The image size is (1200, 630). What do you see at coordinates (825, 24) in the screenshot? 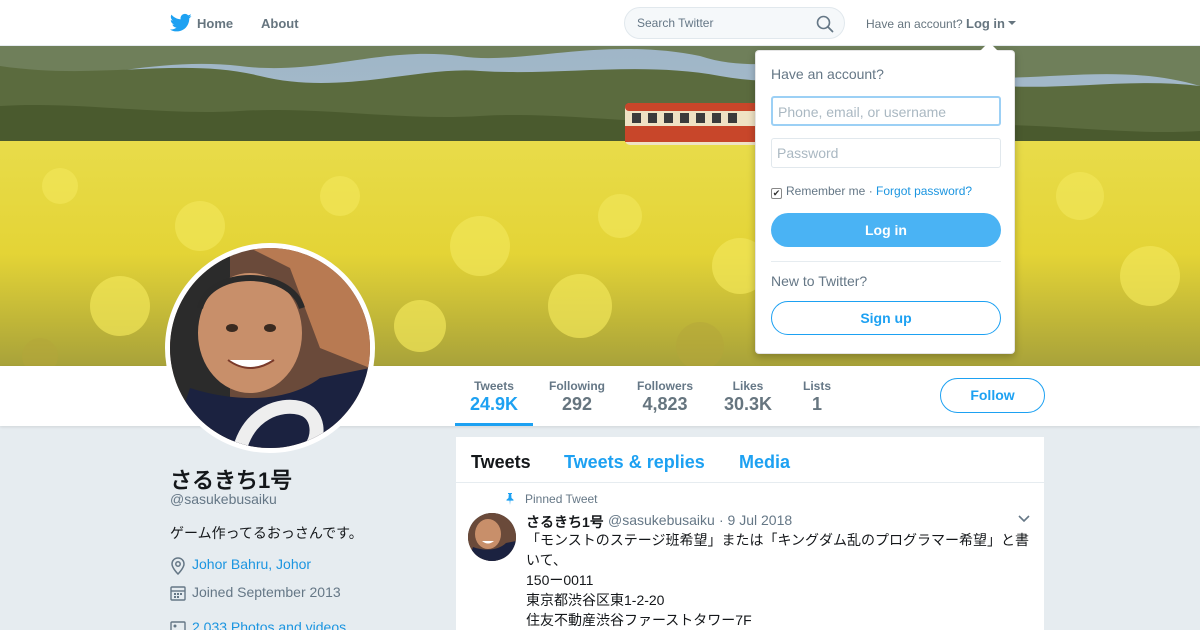
I see `search-icon` at bounding box center [825, 24].